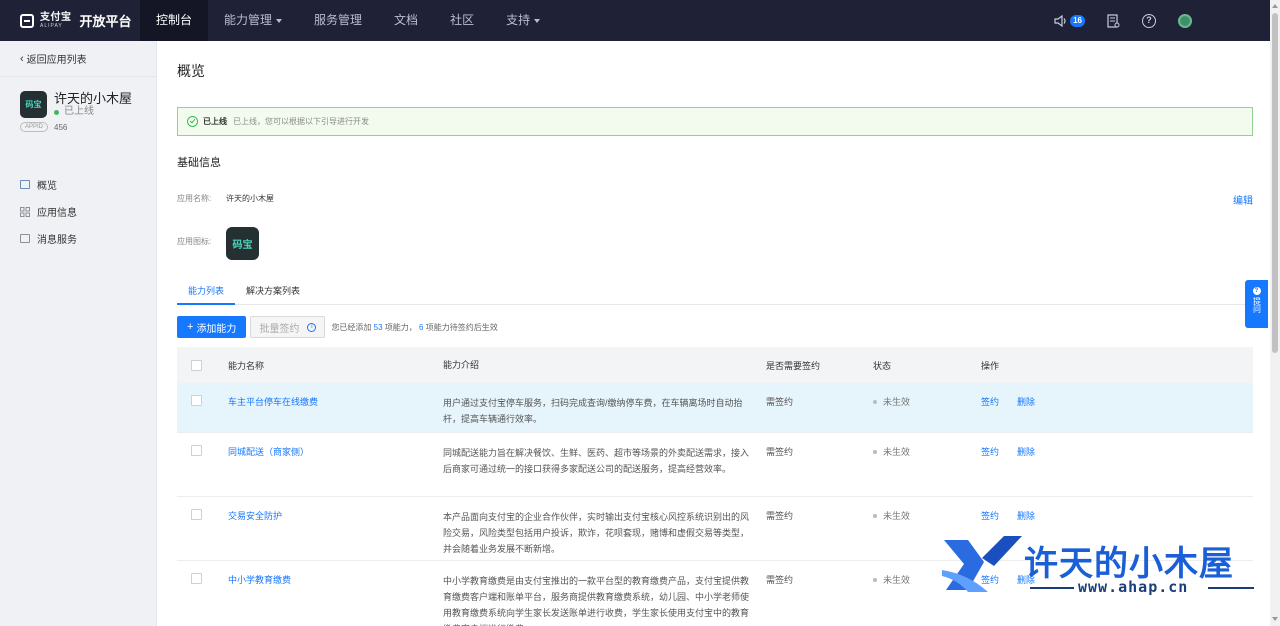 This screenshot has height=626, width=1280. I want to click on nav-community: 社区, so click(462, 20).